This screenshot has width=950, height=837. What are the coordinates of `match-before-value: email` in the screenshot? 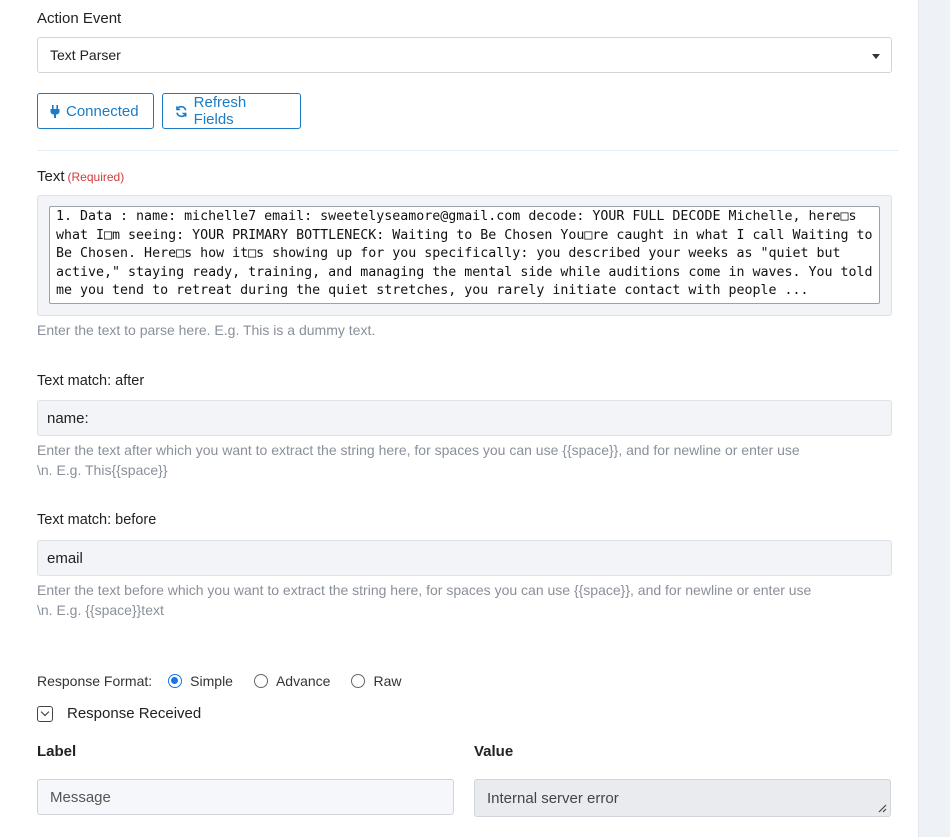 It's located at (65, 558).